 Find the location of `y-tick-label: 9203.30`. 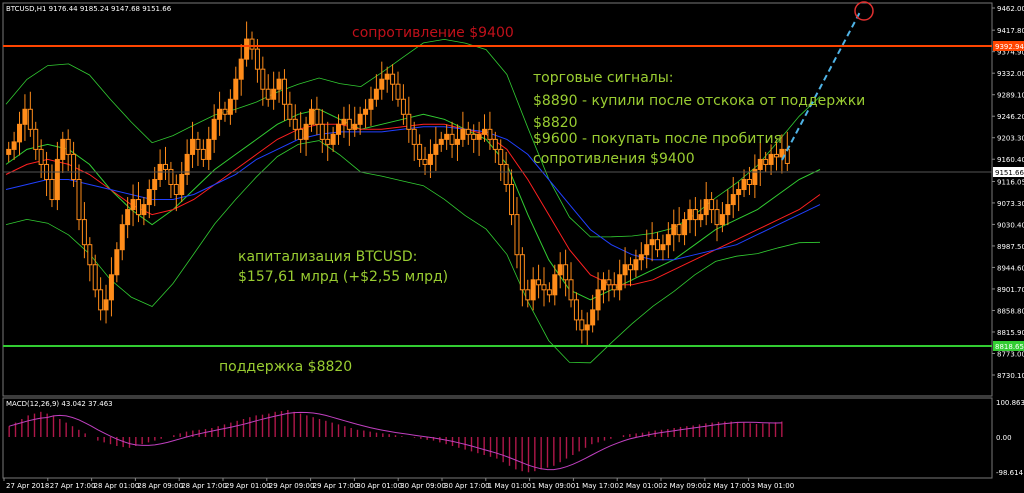

y-tick-label: 9203.30 is located at coordinates (1010, 139).